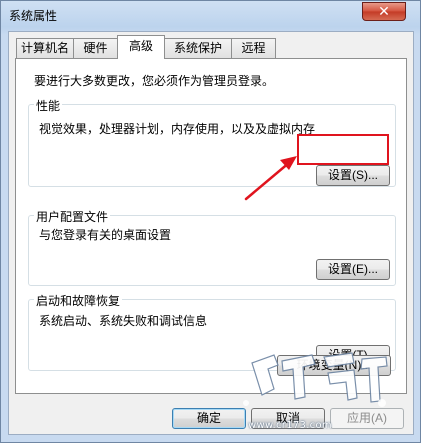  Describe the element at coordinates (290, 425) in the screenshot. I see `watermark-url: www.cr173.com` at that location.